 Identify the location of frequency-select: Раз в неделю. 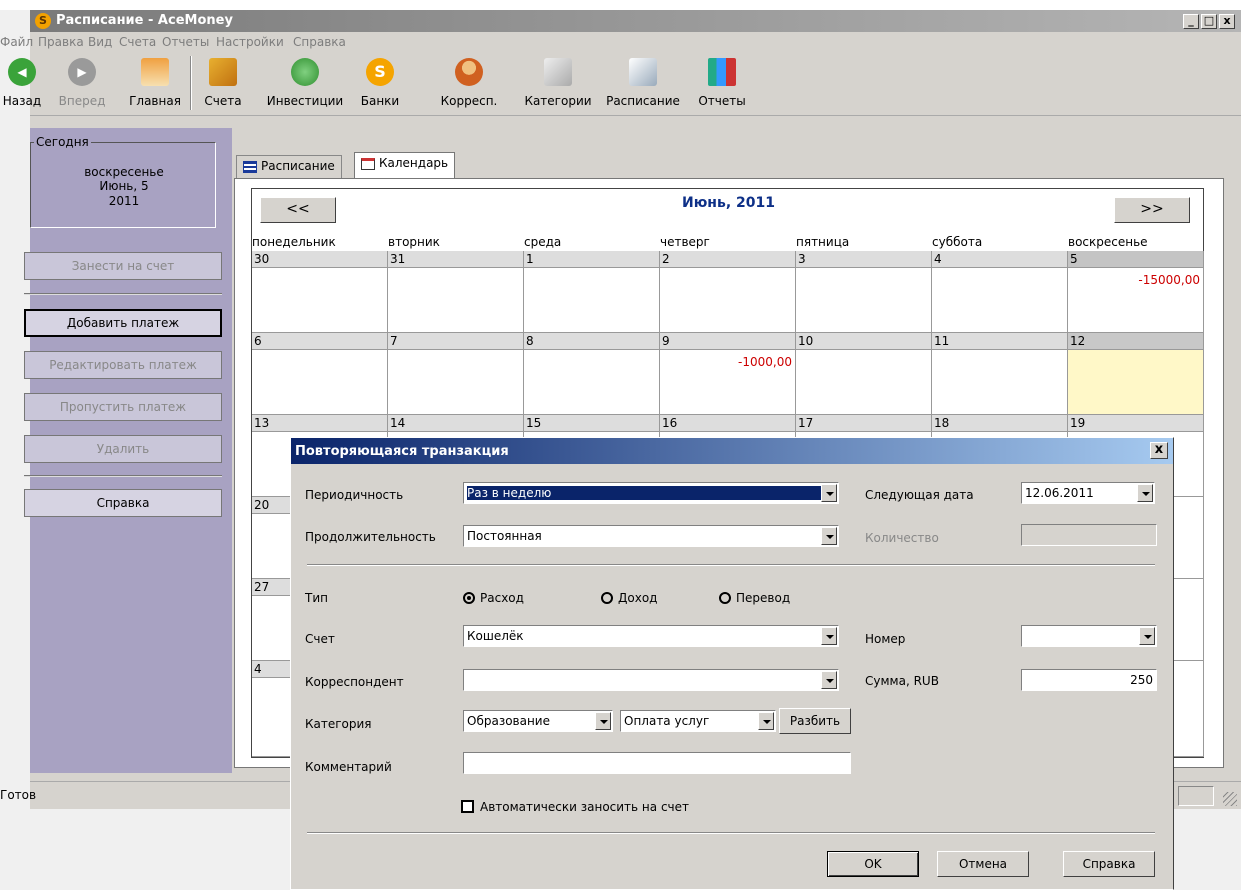
(651, 493).